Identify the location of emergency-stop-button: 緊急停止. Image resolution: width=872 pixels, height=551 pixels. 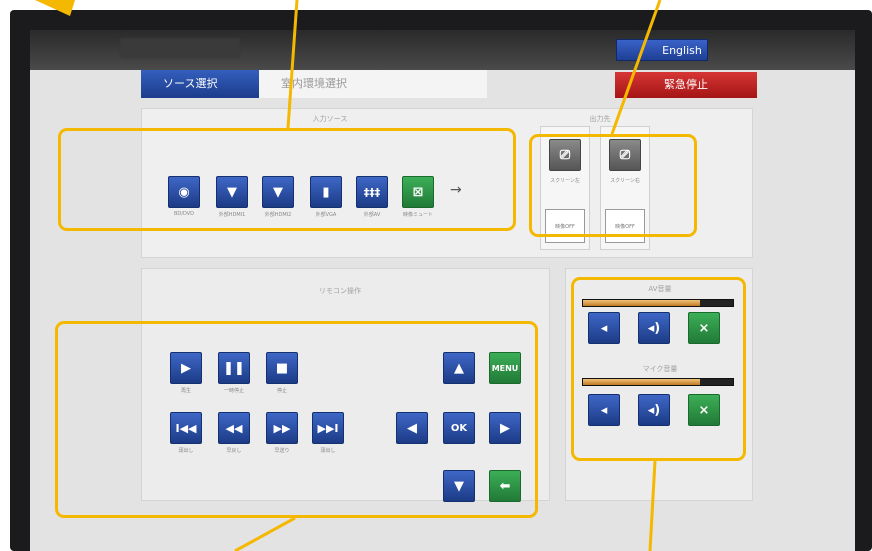
(686, 85).